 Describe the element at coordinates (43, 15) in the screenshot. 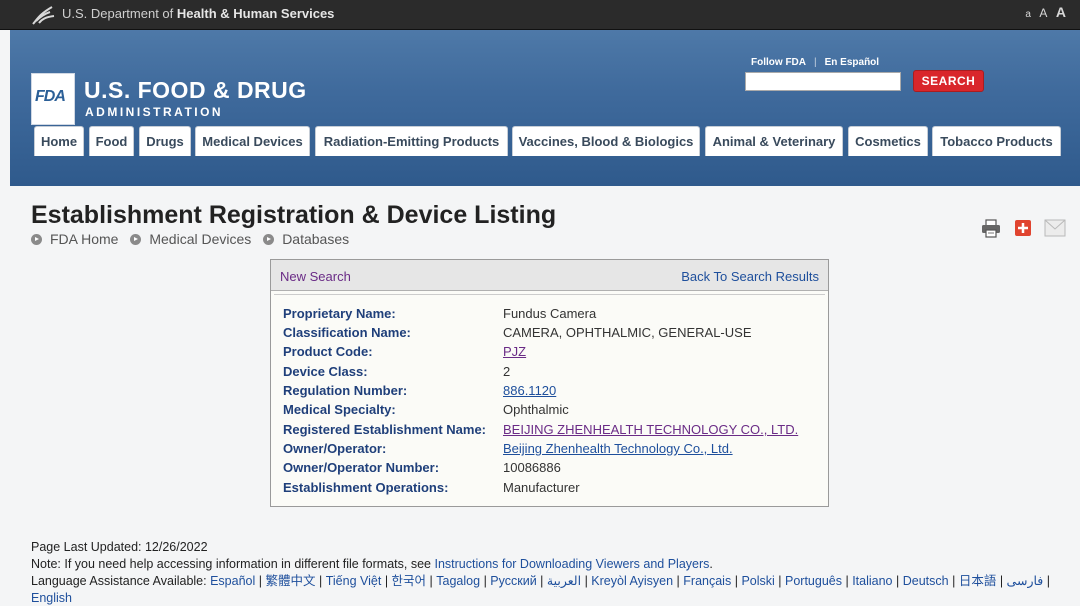

I see `hhs-eagle-icon` at that location.